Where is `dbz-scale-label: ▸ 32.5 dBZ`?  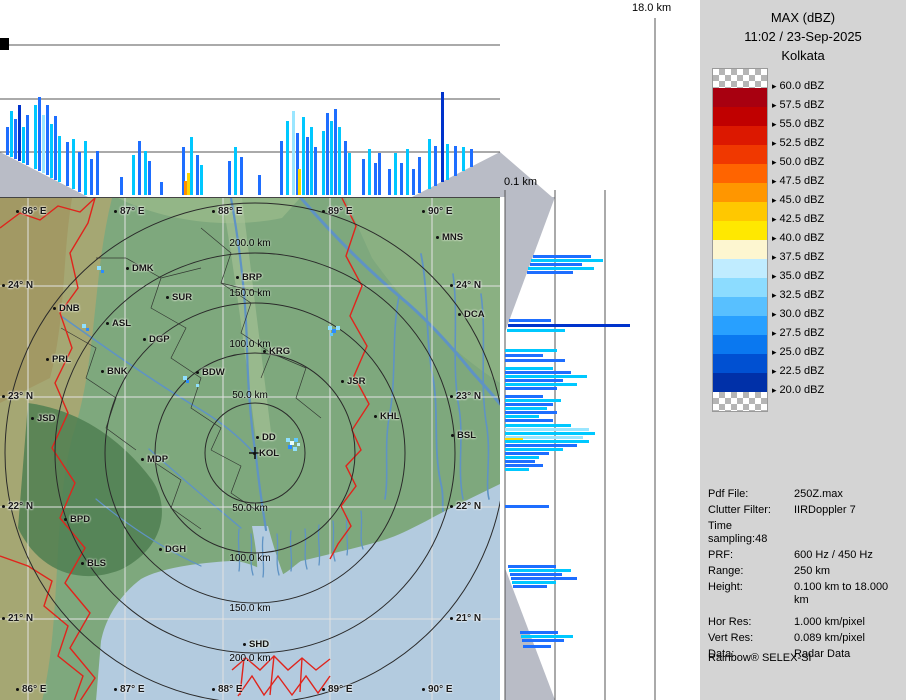 dbz-scale-label: ▸ 32.5 dBZ is located at coordinates (798, 295).